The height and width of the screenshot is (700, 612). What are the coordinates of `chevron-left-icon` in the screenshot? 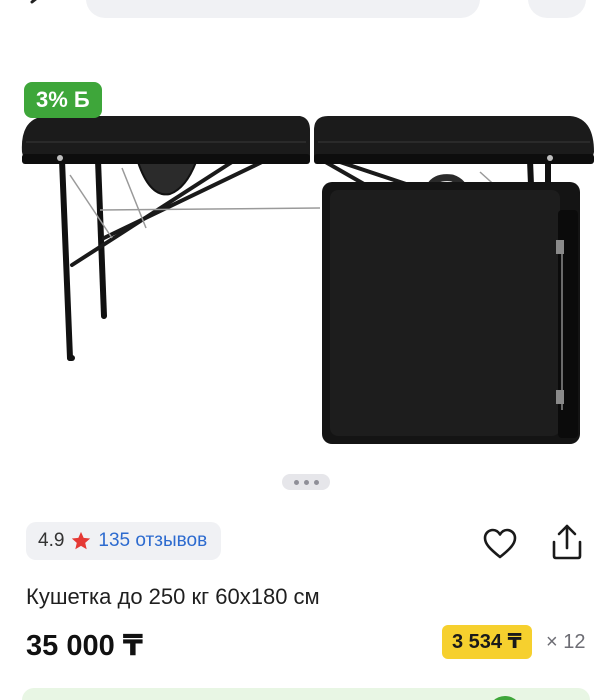 It's located at (42, 7).